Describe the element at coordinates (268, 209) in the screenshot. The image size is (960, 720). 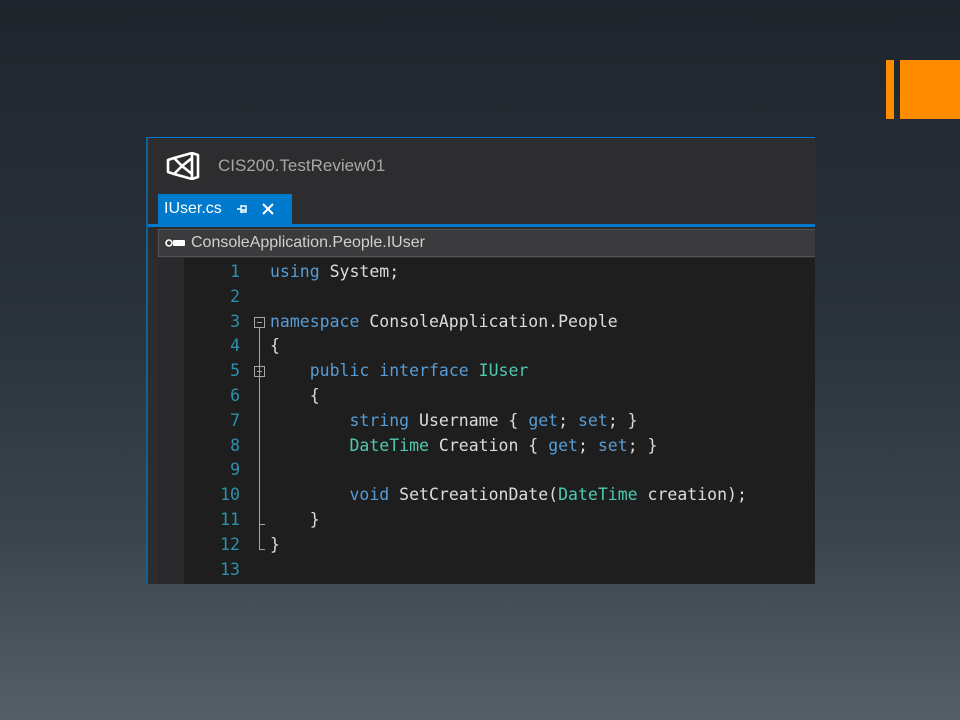
I see `close-icon` at that location.